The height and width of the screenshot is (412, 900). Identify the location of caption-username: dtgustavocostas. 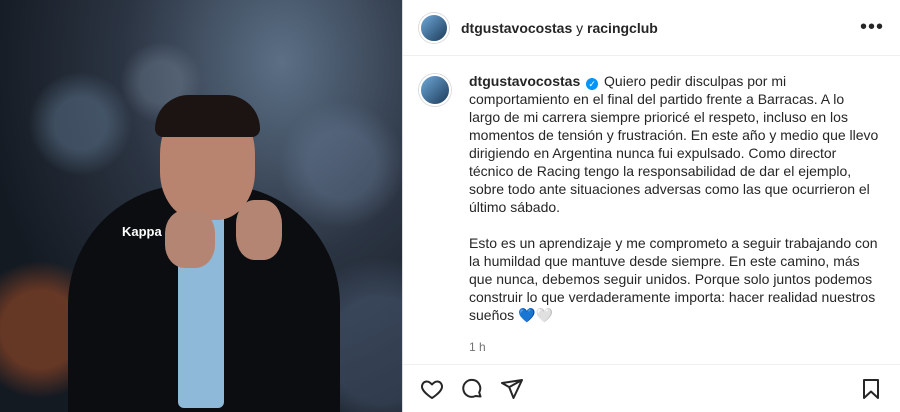
(524, 81).